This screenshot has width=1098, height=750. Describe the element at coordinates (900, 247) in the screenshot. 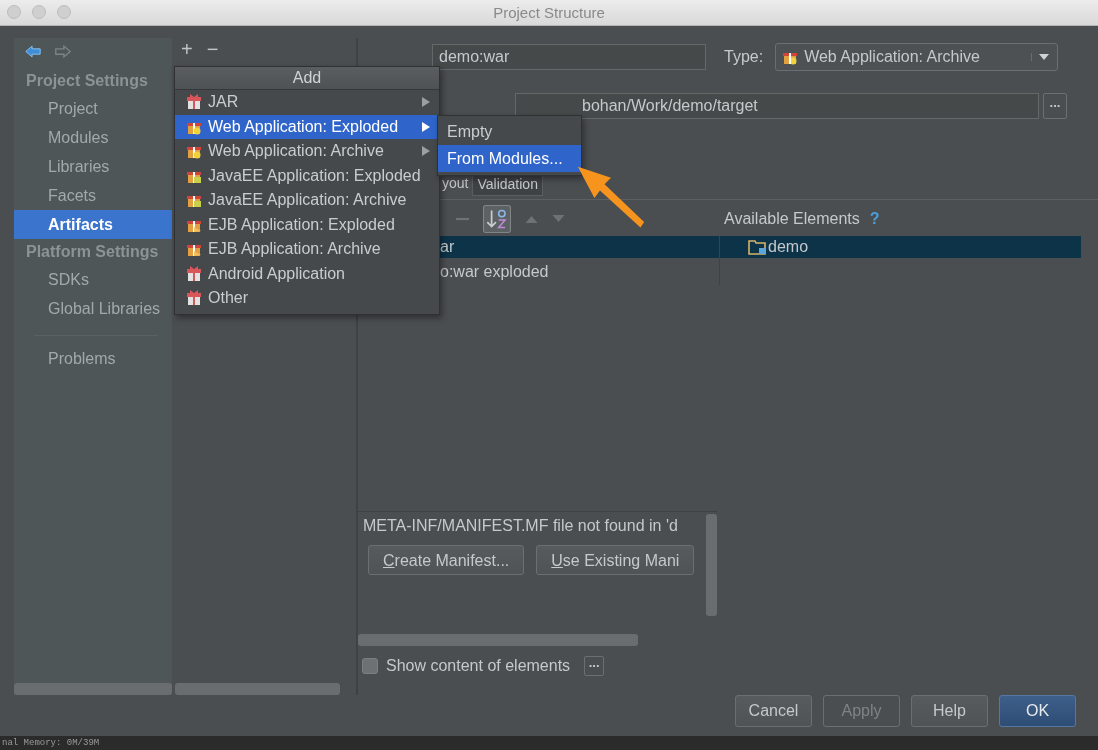

I see `tree-row: demo` at that location.